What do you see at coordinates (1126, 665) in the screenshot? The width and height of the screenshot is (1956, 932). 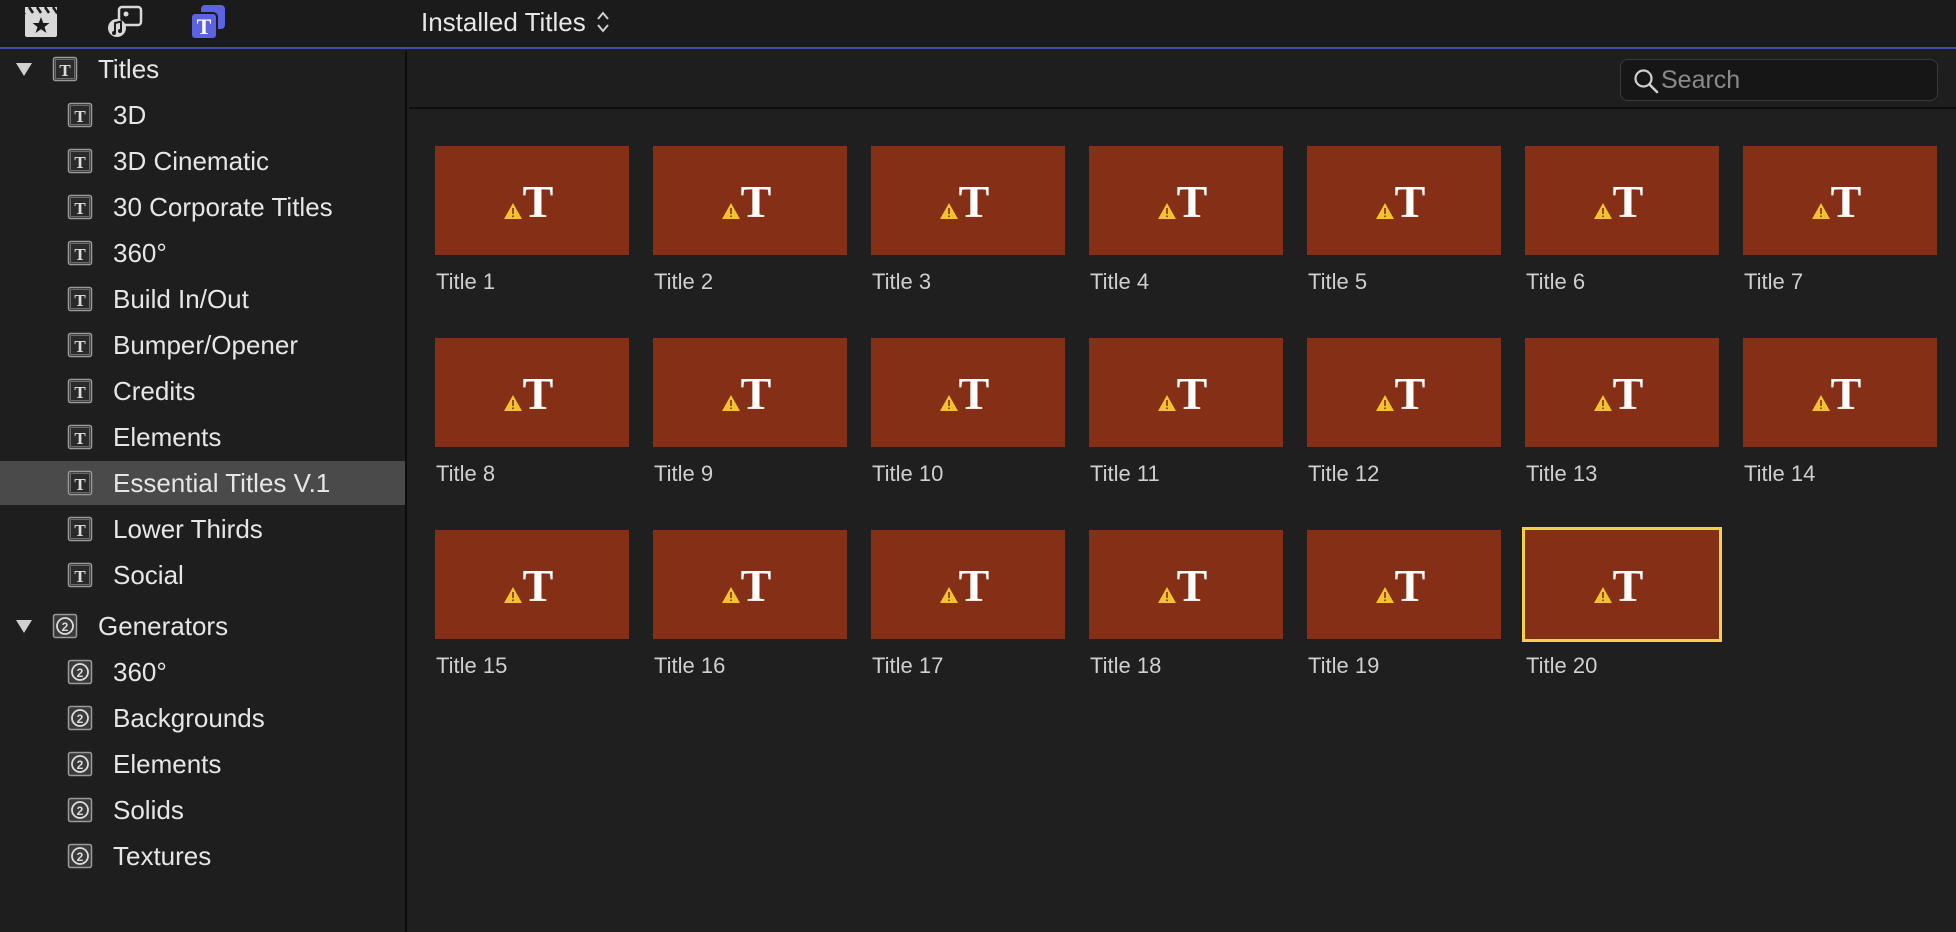 I see `title-tile-label: Title 18` at bounding box center [1126, 665].